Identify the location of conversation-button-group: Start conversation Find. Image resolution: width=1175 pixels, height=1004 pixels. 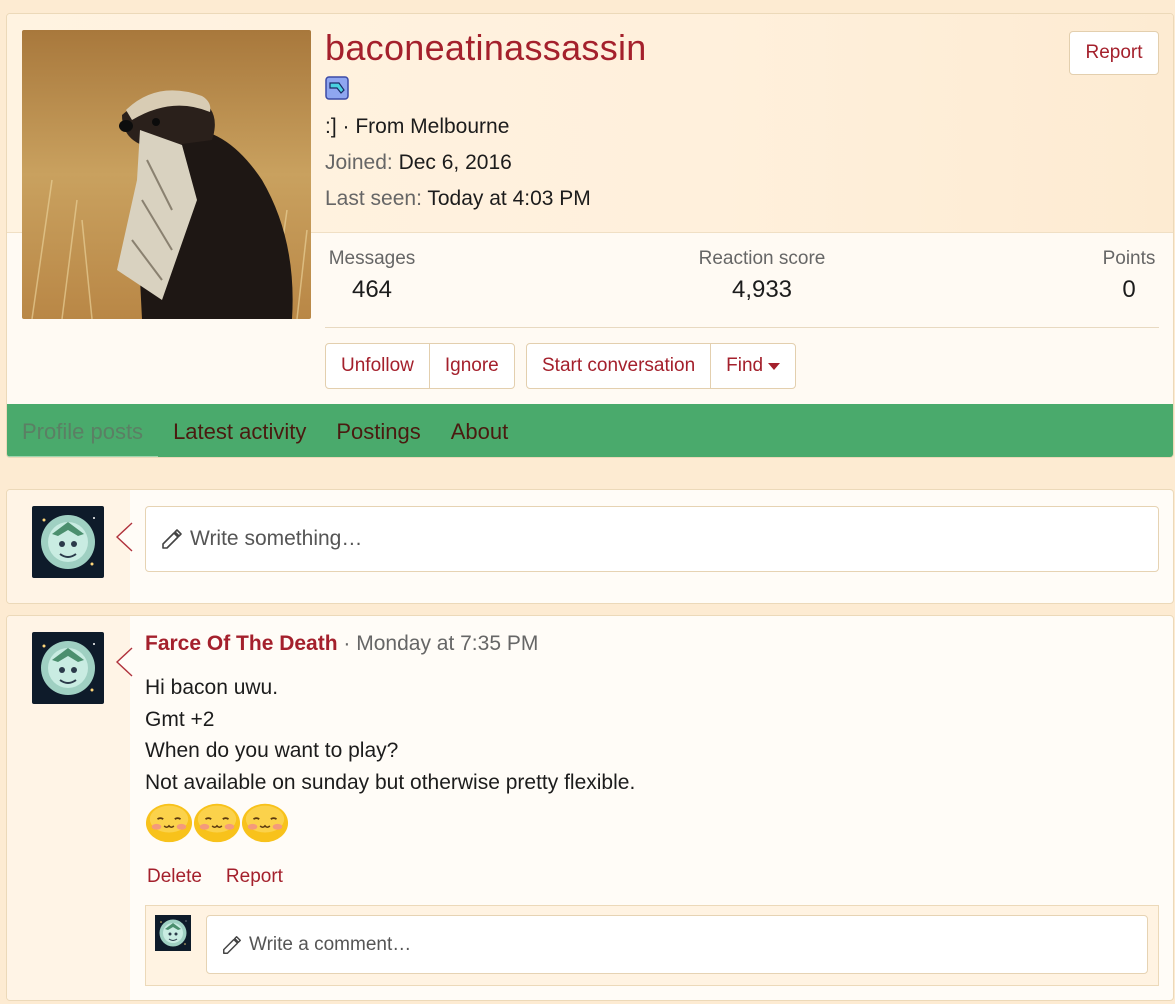
(661, 366).